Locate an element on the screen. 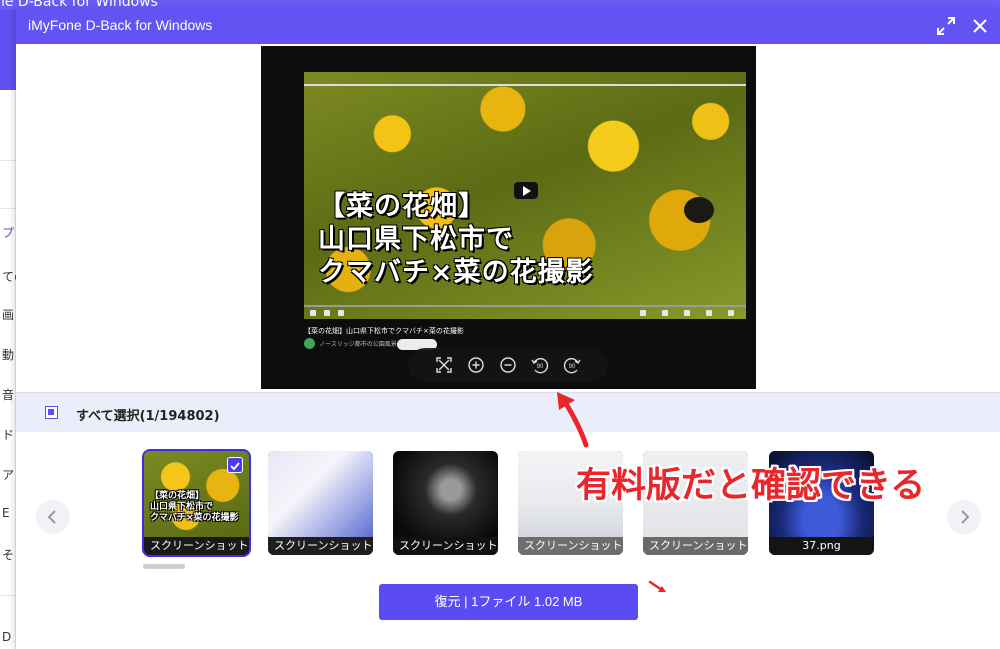 Image resolution: width=1000 pixels, height=649 pixels. settings-control-icon is located at coordinates (687, 313).